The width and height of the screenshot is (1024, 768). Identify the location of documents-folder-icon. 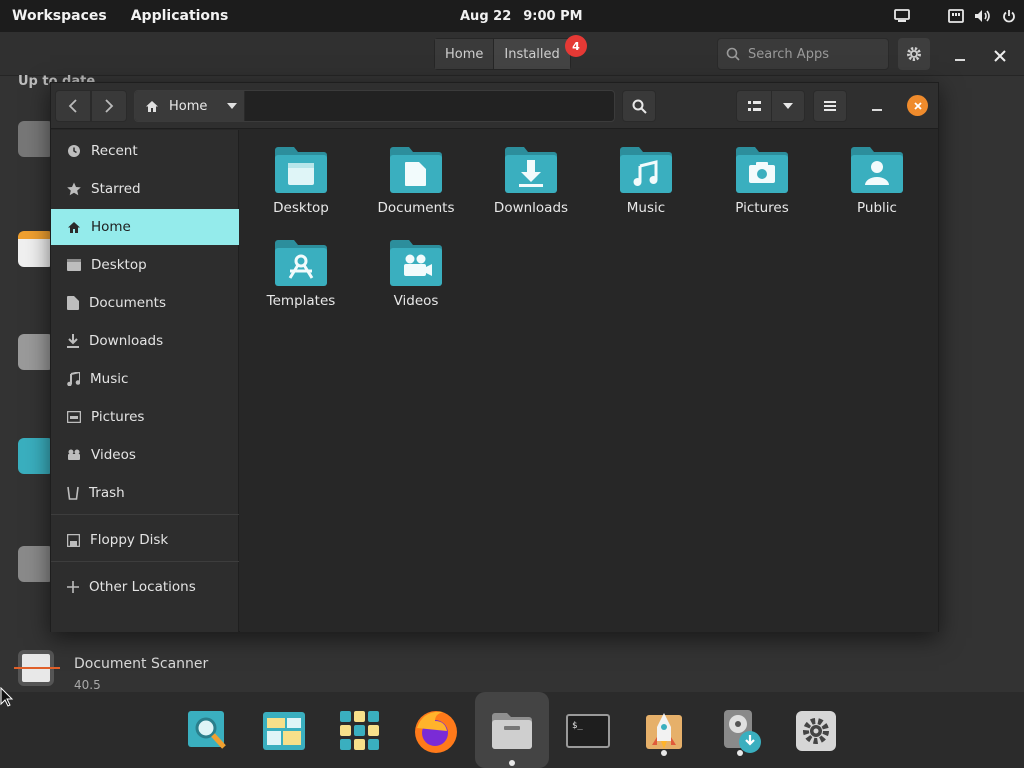
(416, 170).